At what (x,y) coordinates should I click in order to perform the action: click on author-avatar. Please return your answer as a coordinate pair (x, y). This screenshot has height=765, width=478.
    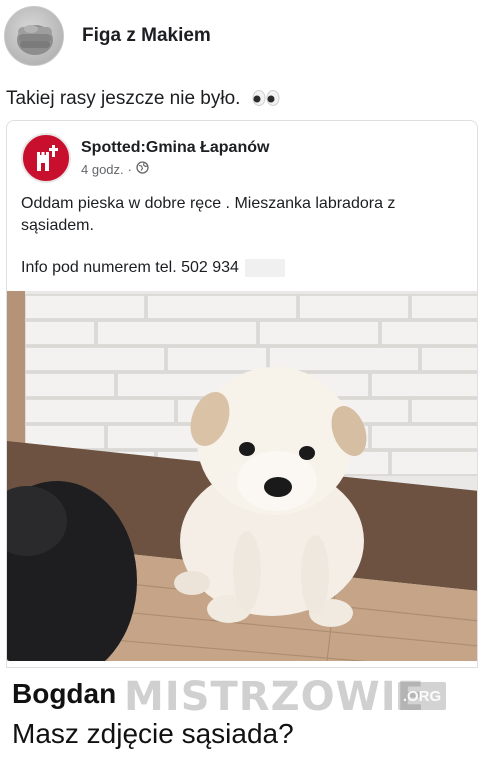
    Looking at the image, I should click on (34, 36).